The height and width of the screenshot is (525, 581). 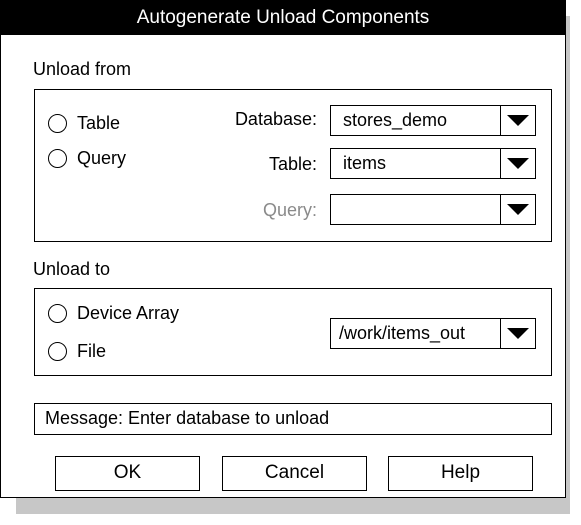 I want to click on database-value: stores_demo, so click(x=415, y=120).